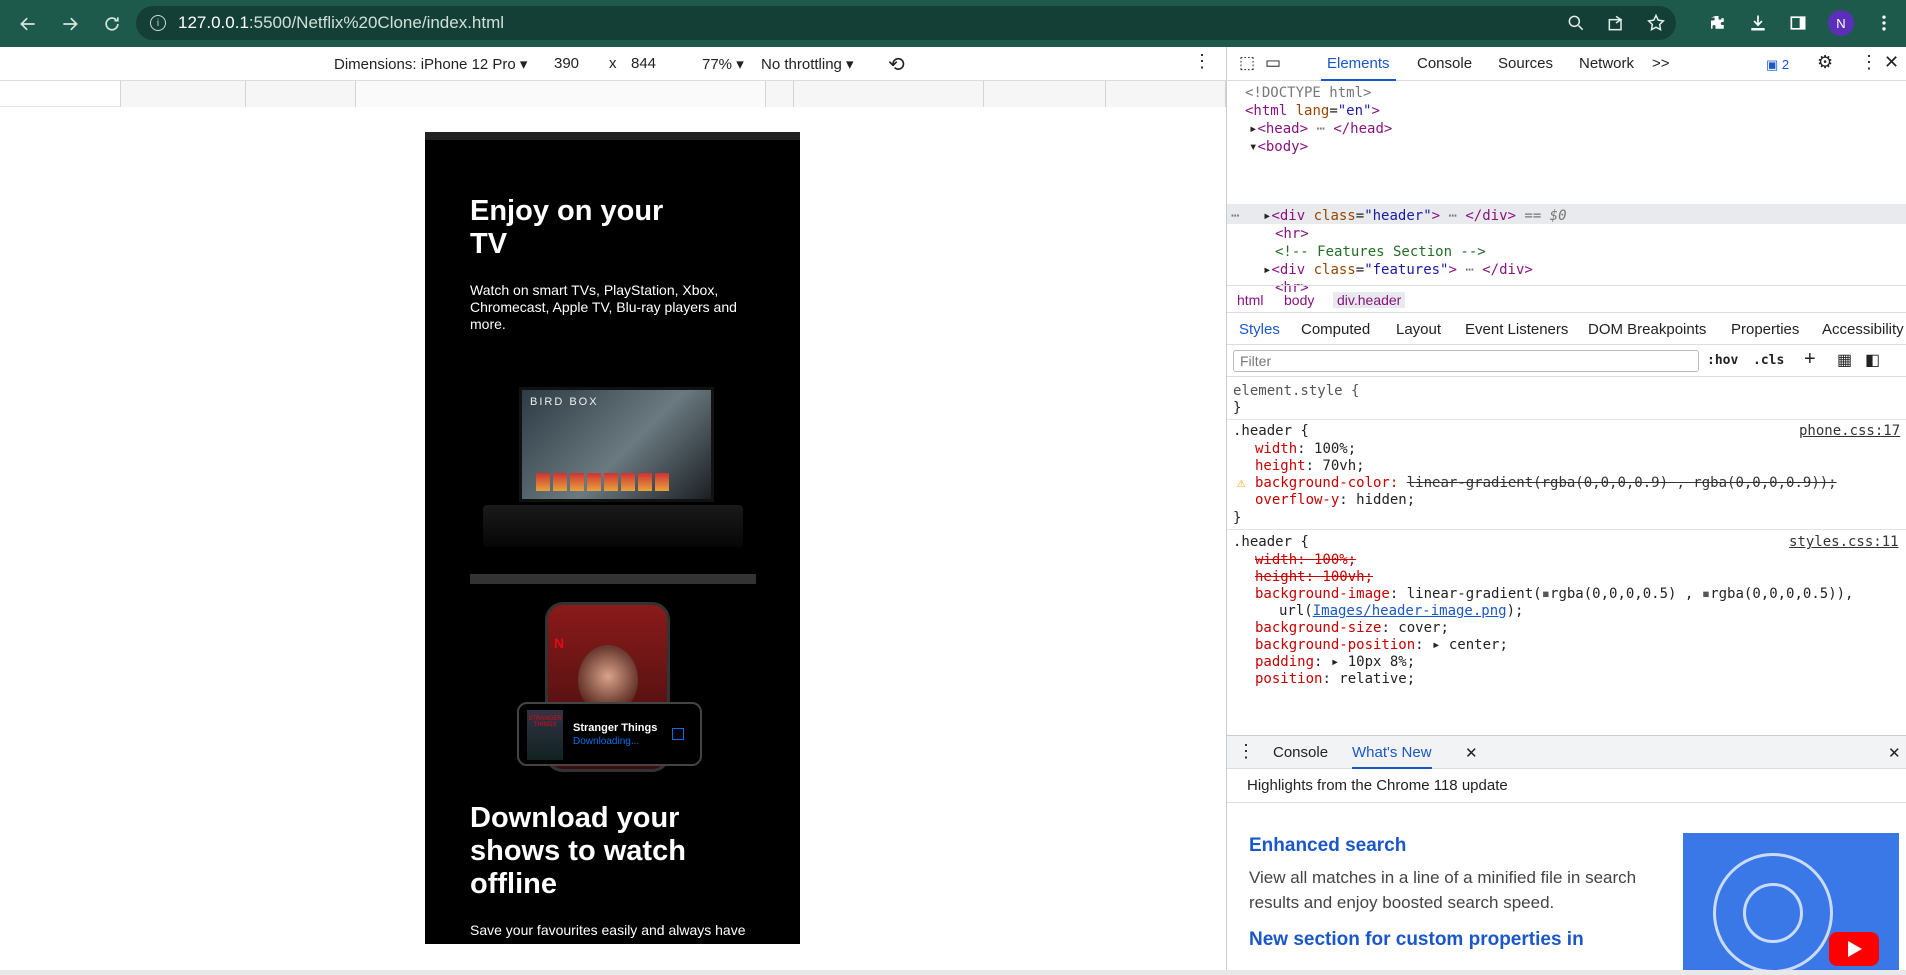  Describe the element at coordinates (1335, 679) in the screenshot. I see `css-declaration: position: relative;` at that location.